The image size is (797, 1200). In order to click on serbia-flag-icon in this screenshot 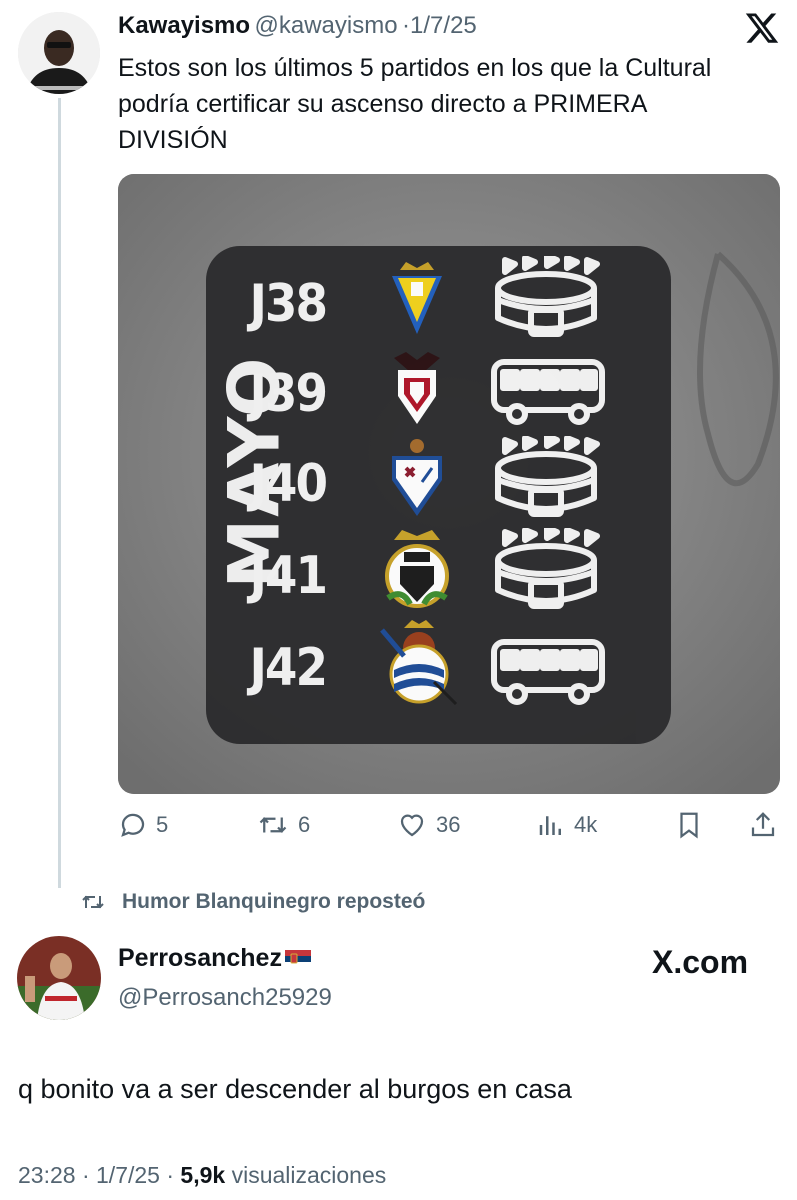, I will do `click(297, 958)`.